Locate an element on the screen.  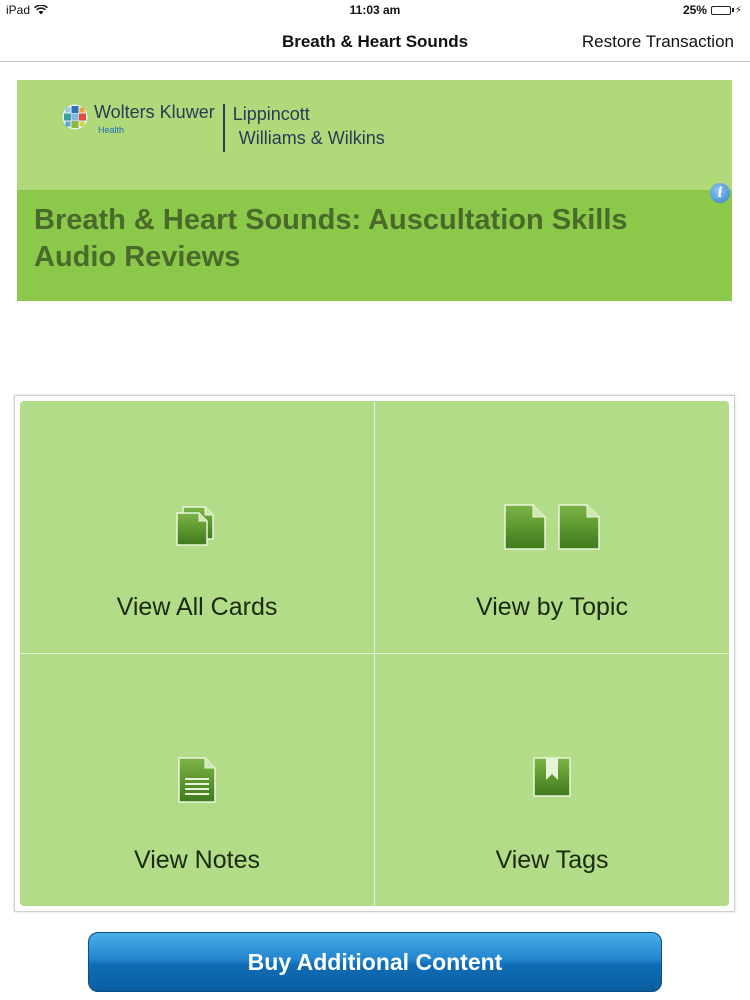
stacked-cards-icon is located at coordinates (195, 526).